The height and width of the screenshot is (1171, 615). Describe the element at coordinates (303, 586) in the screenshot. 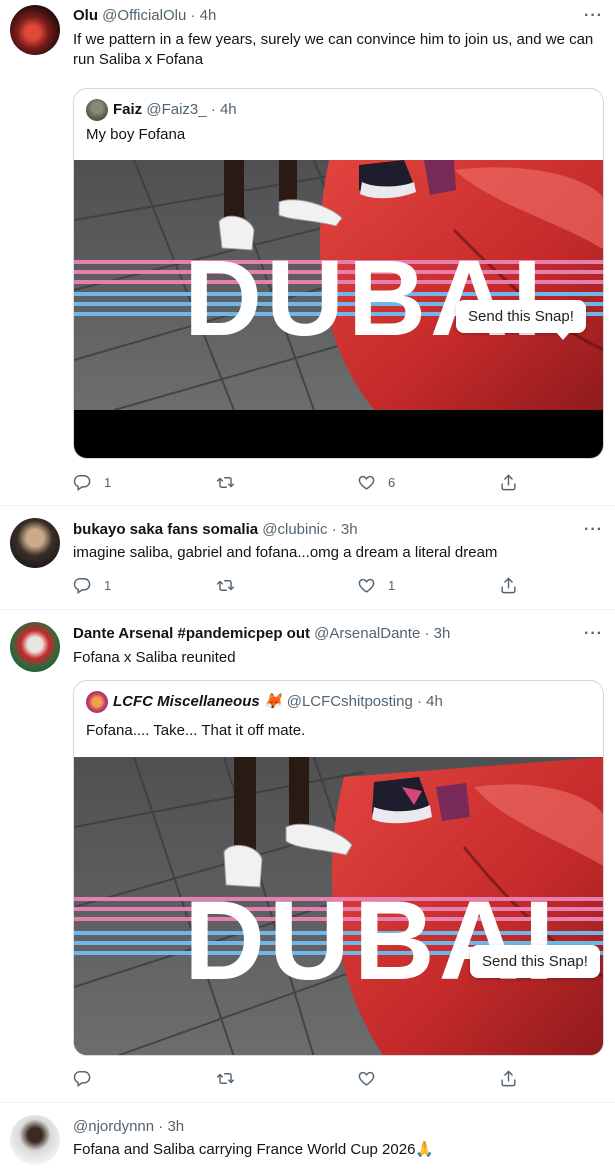

I see `action-bar: 1 1` at that location.